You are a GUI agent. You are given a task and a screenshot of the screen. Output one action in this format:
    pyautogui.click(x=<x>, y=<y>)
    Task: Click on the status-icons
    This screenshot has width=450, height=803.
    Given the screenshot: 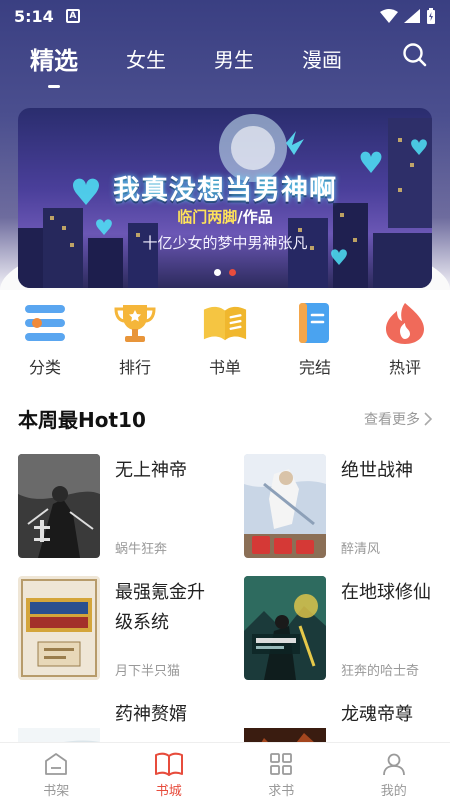 What is the action you would take?
    pyautogui.click(x=408, y=16)
    